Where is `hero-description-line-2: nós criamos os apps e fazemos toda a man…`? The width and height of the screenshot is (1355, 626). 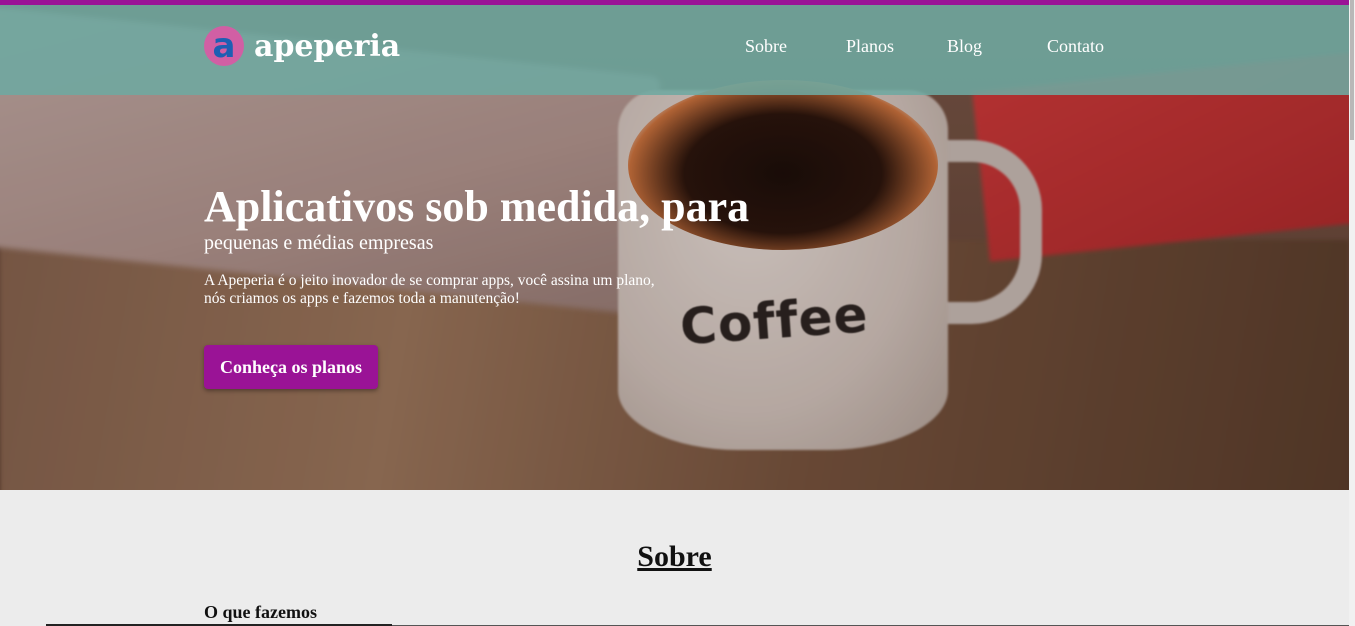
hero-description-line-2: nós criamos os apps e fazemos toda a man… is located at coordinates (362, 298).